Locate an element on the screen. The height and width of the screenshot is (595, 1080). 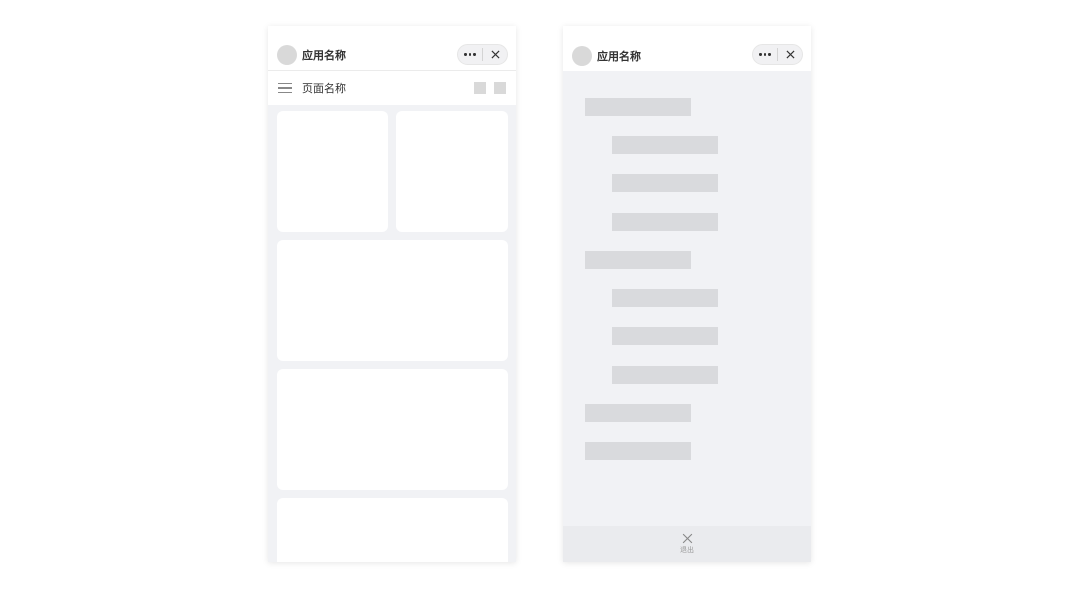
exit-label: 退出 is located at coordinates (687, 550).